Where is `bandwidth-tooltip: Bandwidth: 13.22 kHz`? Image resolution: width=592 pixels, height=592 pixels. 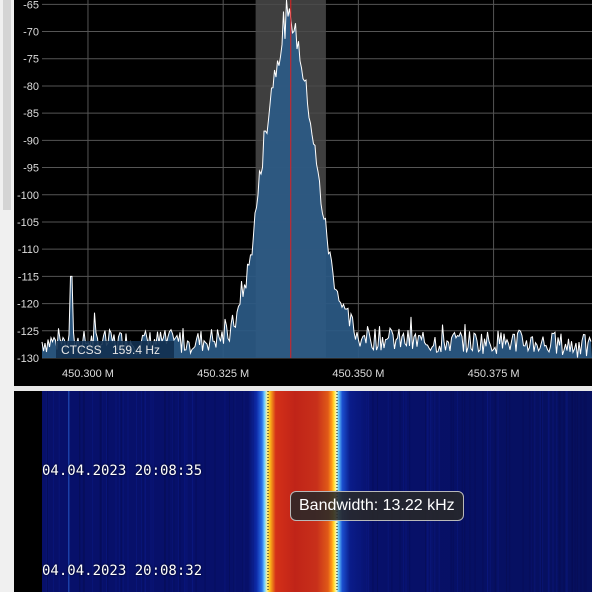
bandwidth-tooltip: Bandwidth: 13.22 kHz is located at coordinates (377, 506).